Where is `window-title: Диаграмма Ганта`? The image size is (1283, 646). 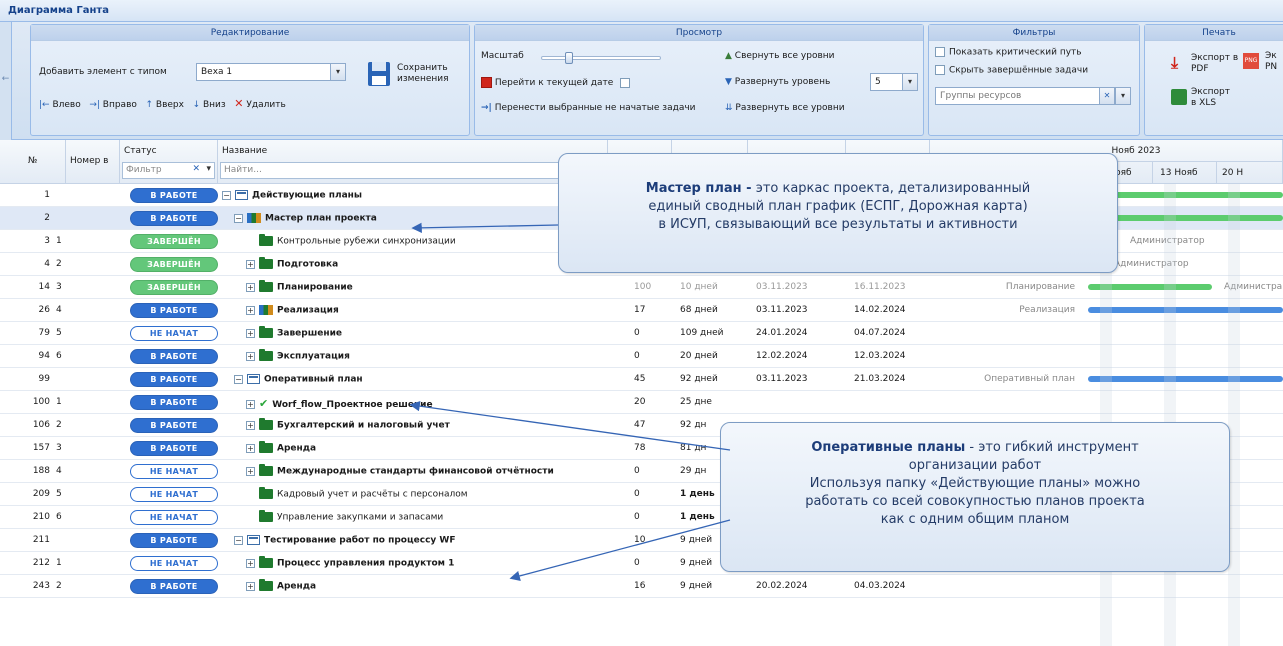
window-title: Диаграмма Ганта is located at coordinates (641, 11).